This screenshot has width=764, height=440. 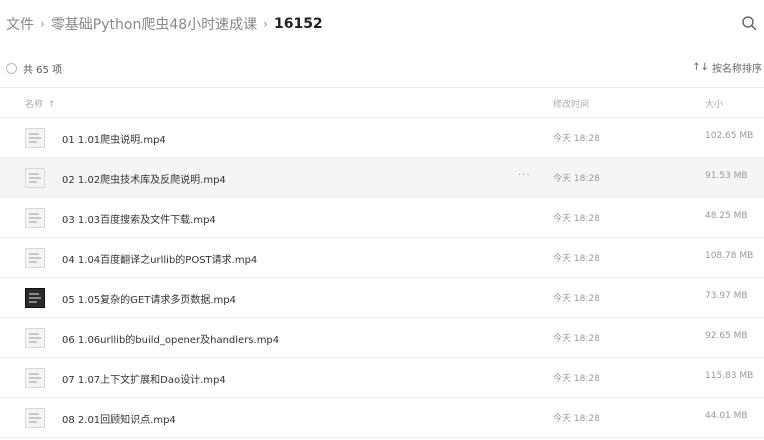 What do you see at coordinates (714, 103) in the screenshot?
I see `column-header-size: 大小` at bounding box center [714, 103].